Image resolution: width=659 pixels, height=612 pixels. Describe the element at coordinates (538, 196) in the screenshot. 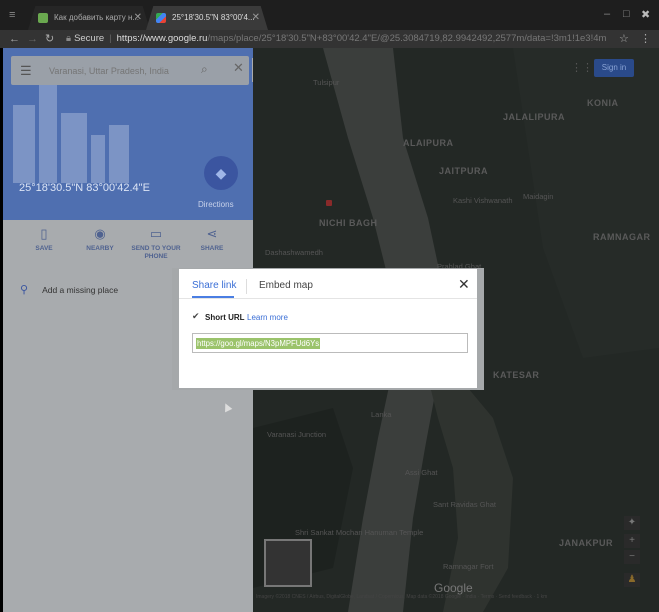

I see `map-label: Maidagin` at that location.